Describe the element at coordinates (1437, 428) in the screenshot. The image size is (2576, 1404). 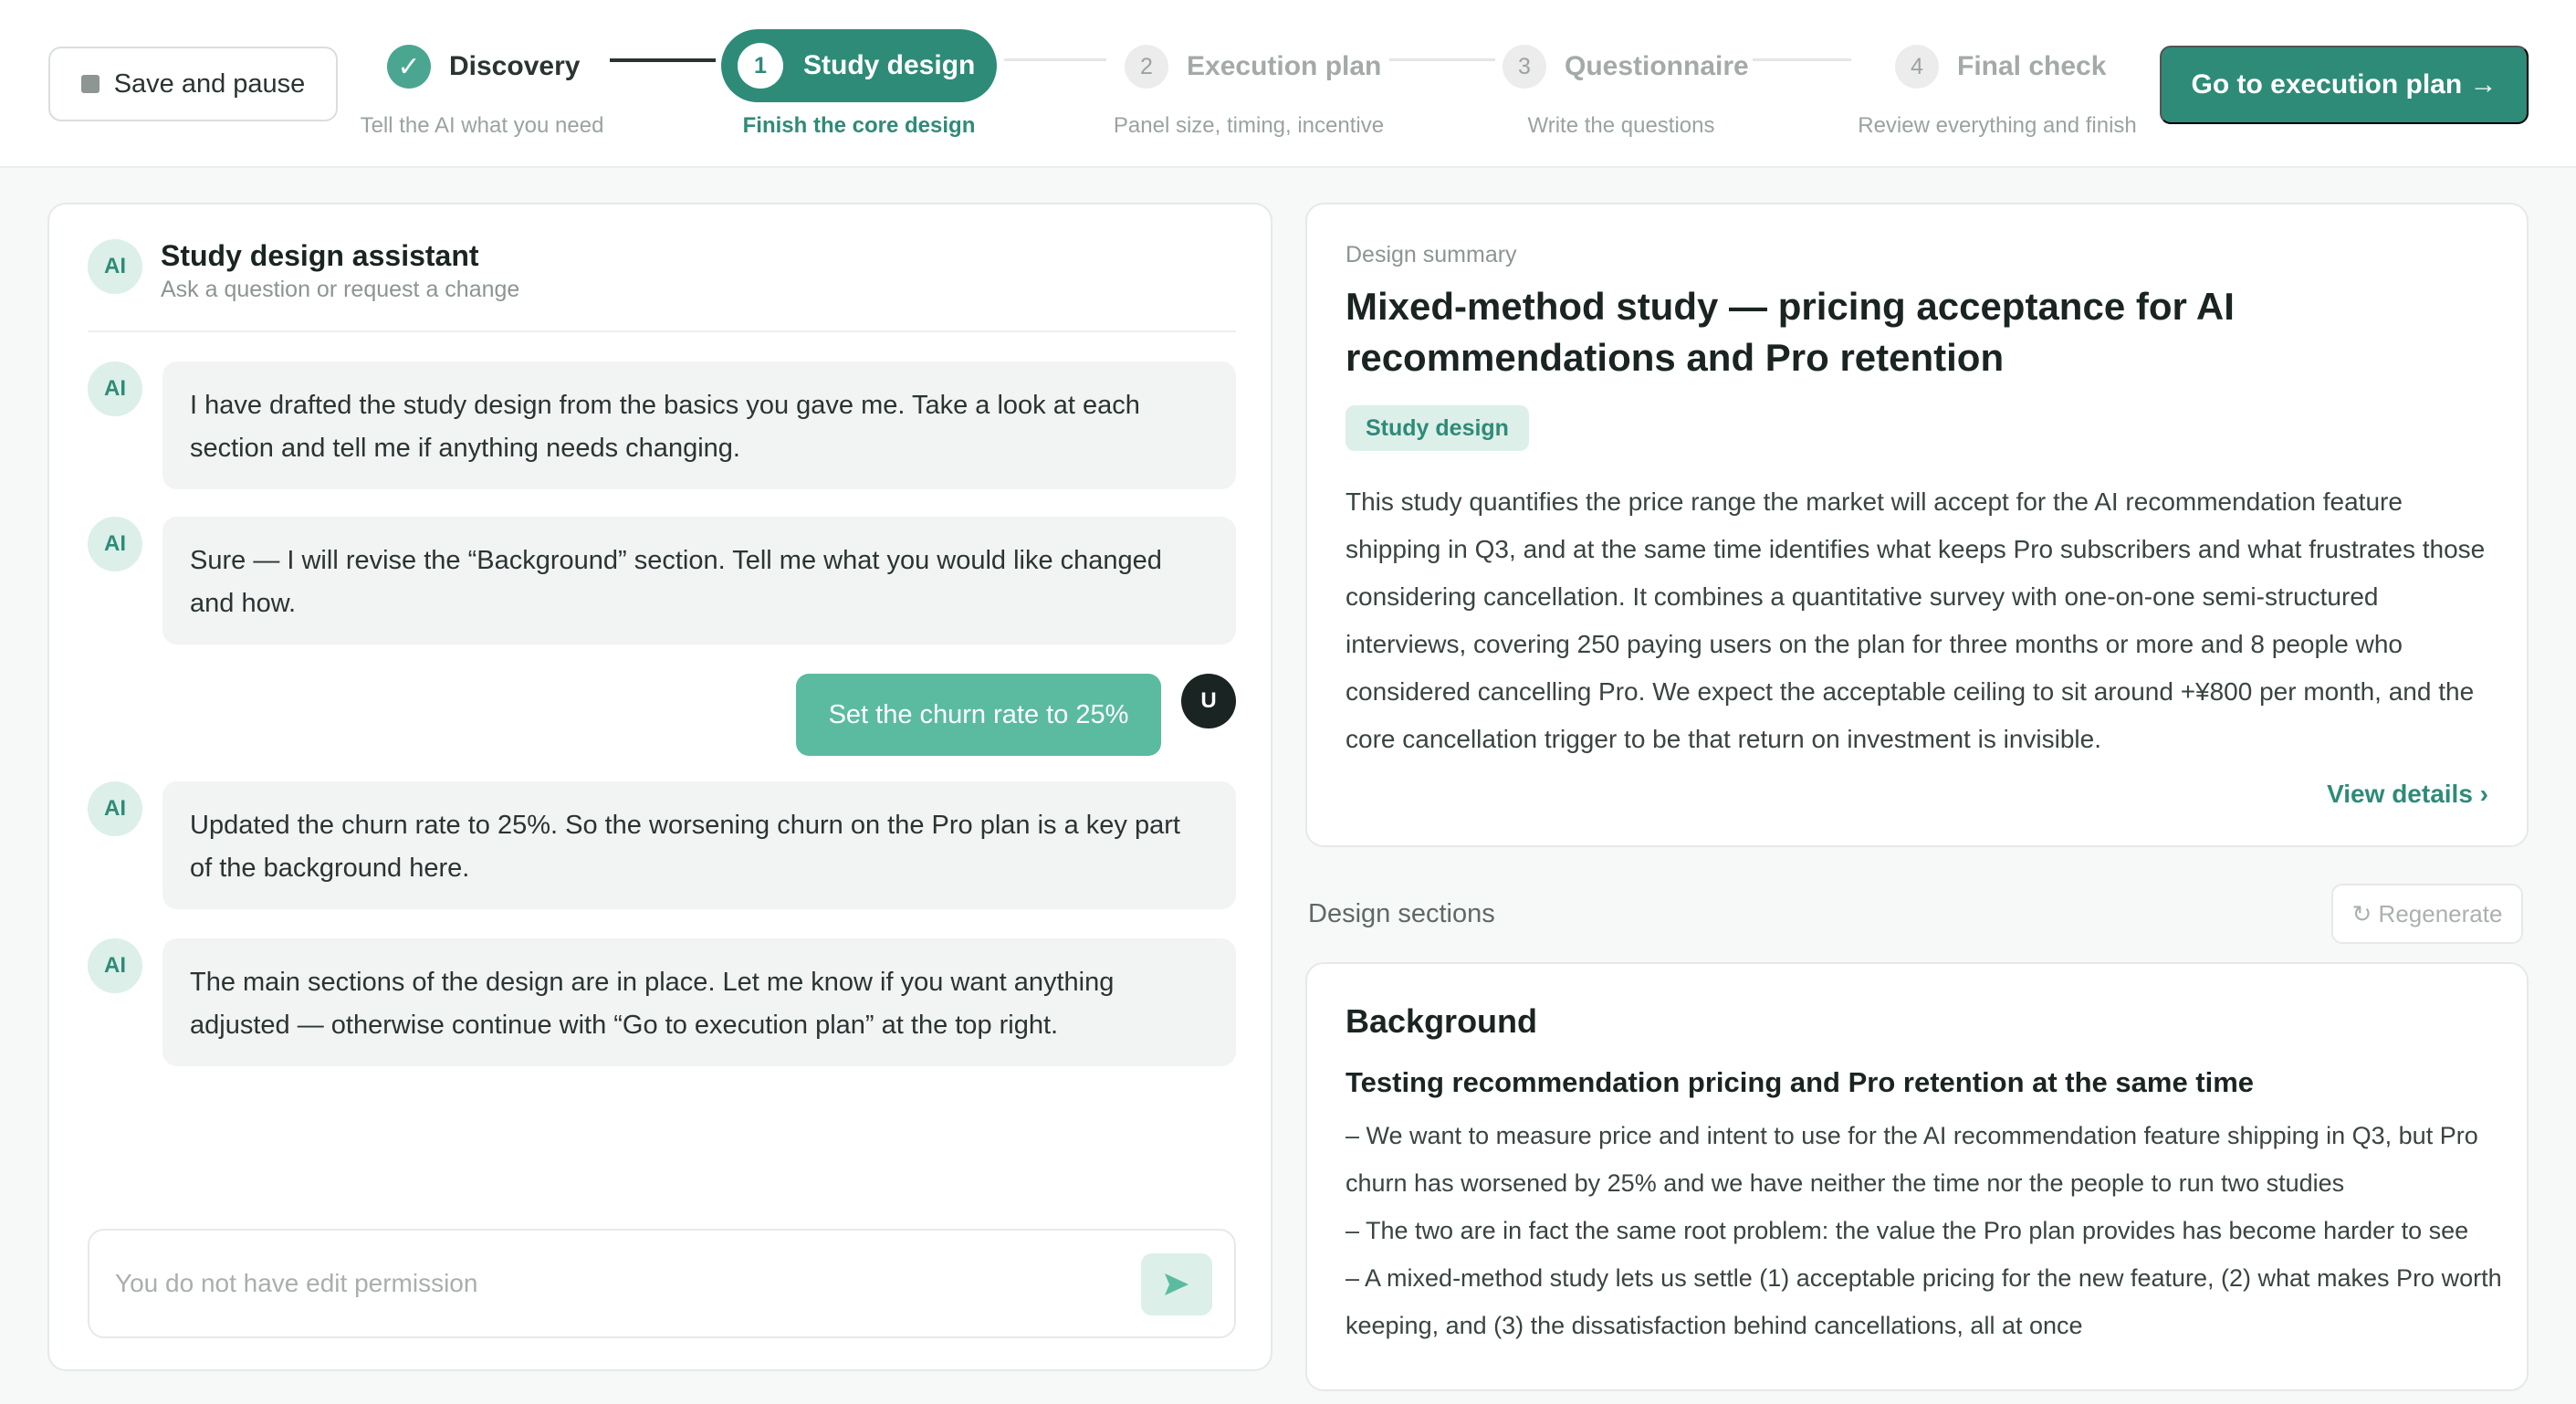
I see `status-badge: Study design` at that location.